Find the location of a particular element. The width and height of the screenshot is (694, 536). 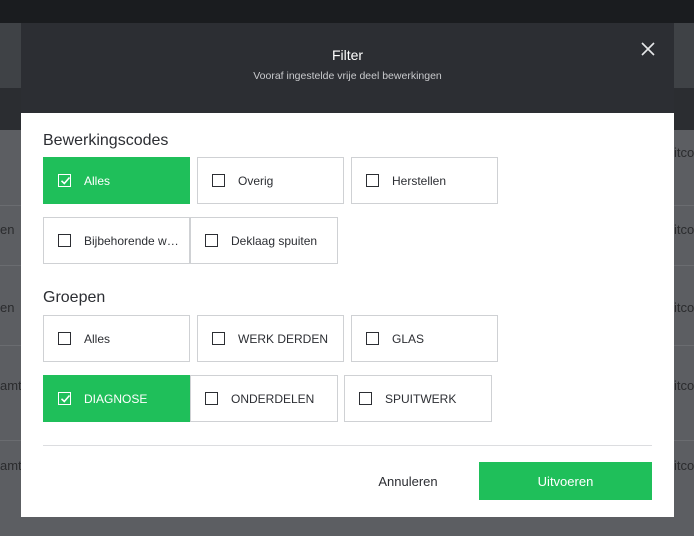

option-label: GLAS is located at coordinates (408, 338).